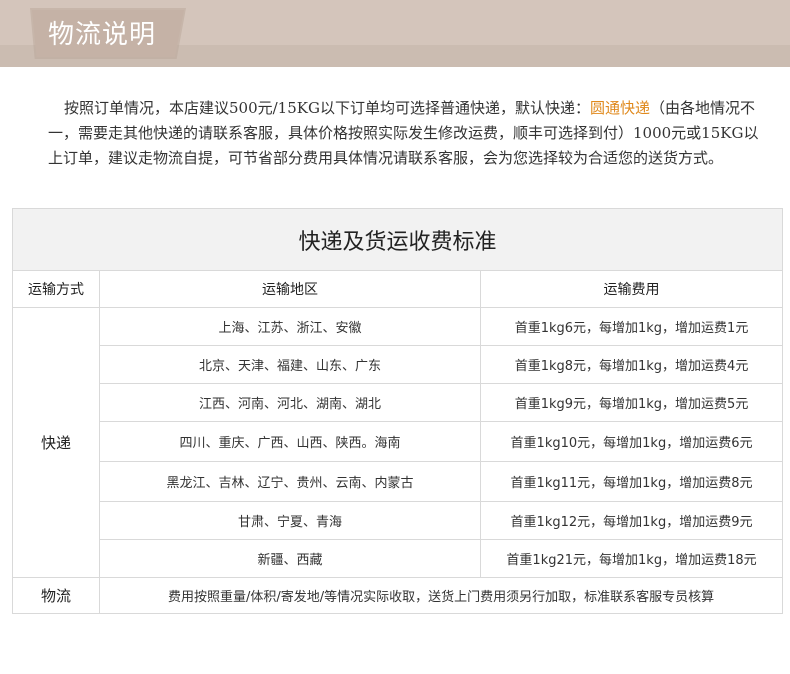  I want to click on fee-cell: 首重1kg12元，每增加1kg，增加运费9元, so click(631, 520).